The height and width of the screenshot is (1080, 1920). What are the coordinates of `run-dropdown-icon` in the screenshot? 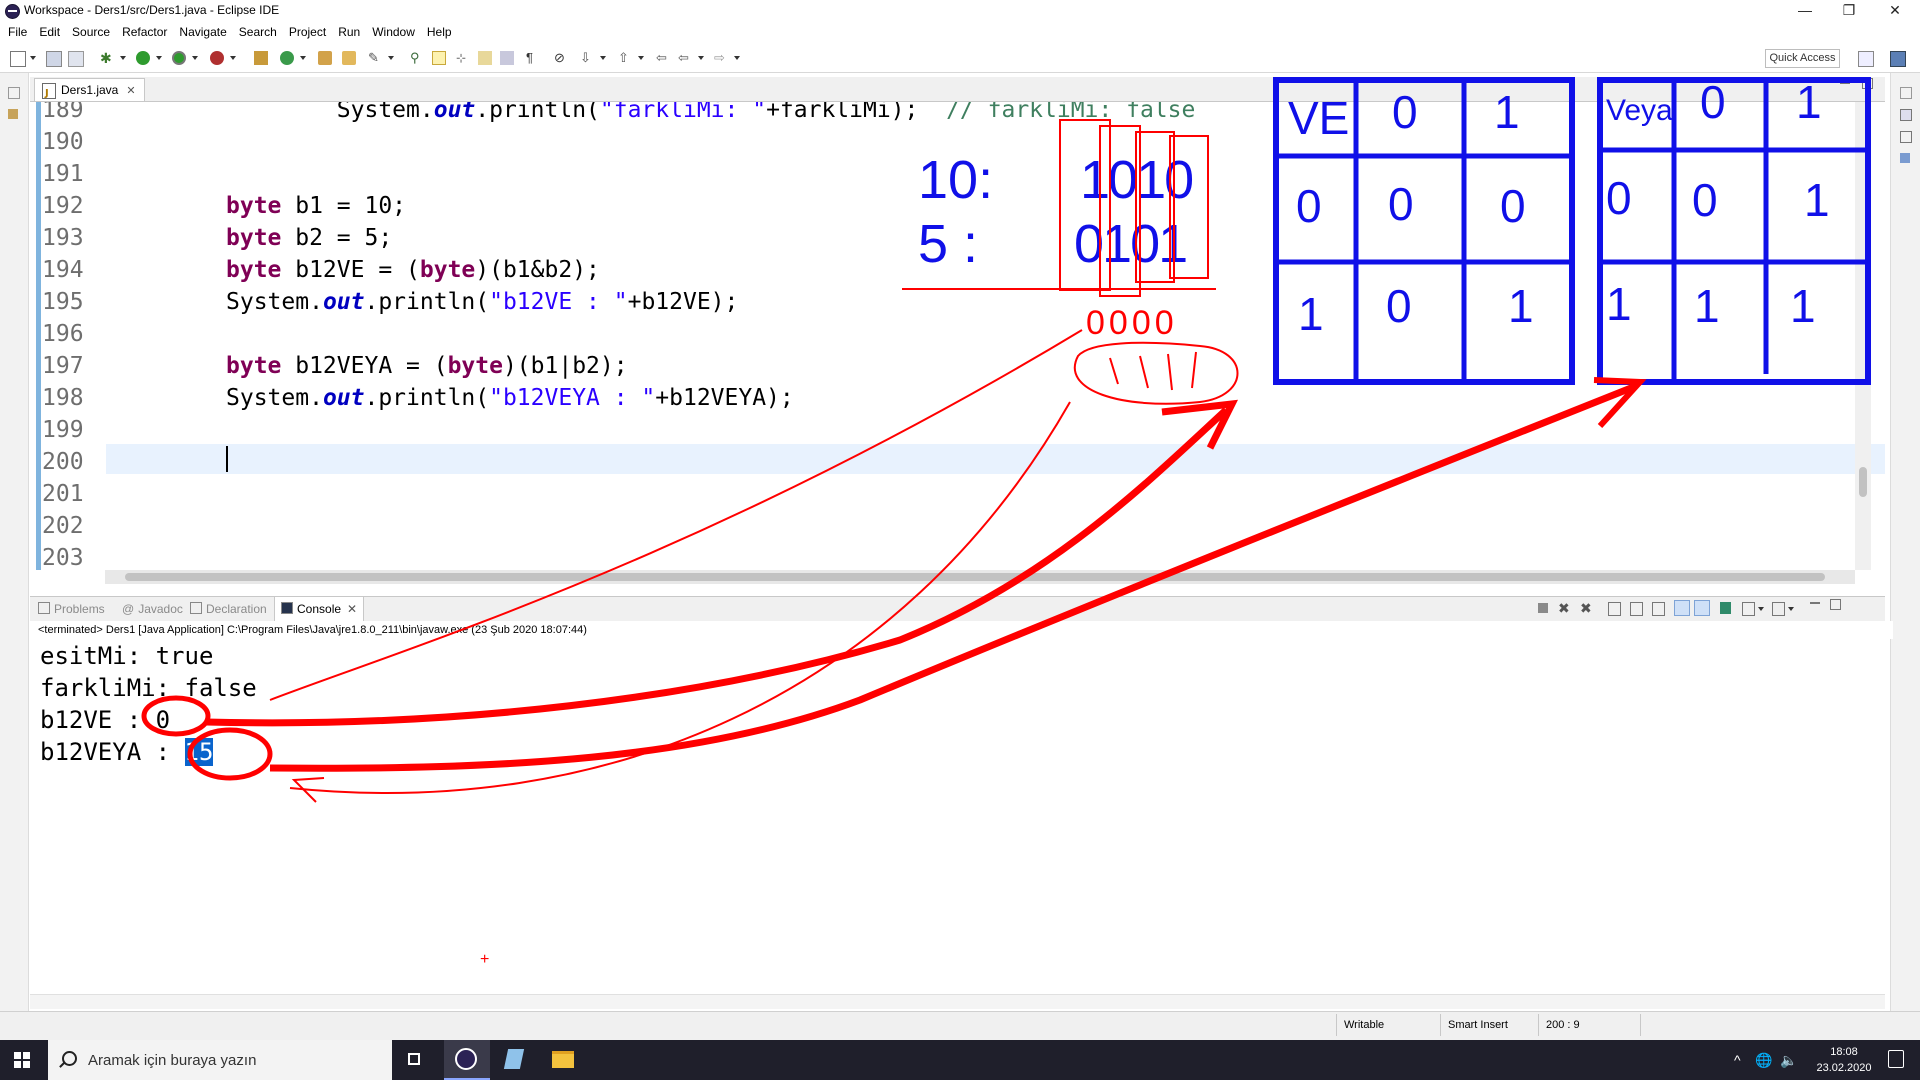 It's located at (159, 58).